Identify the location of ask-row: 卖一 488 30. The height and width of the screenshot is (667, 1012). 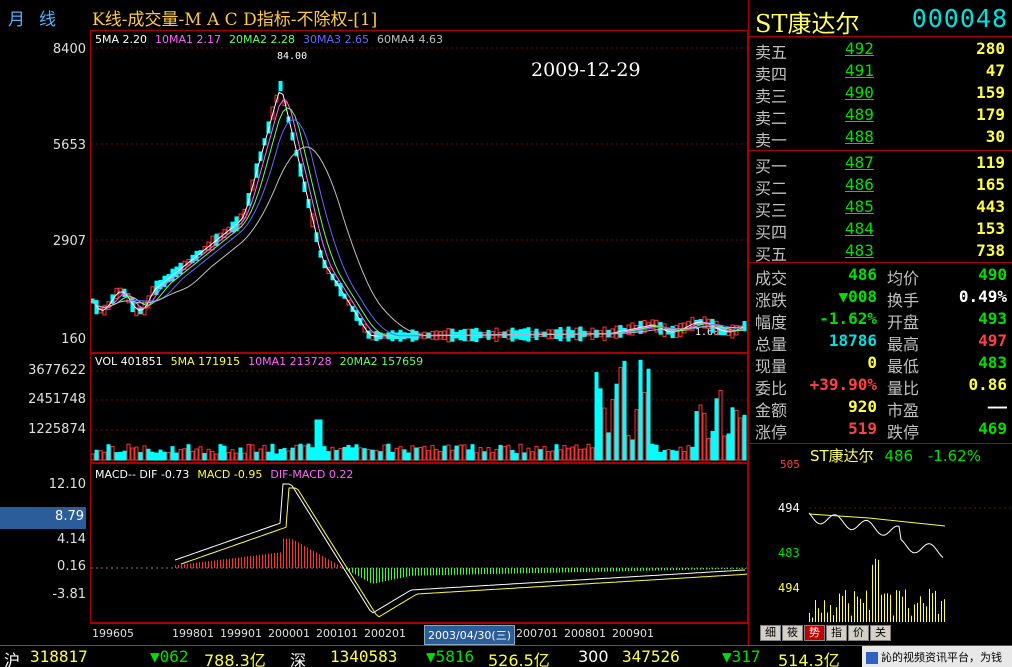
(880, 138).